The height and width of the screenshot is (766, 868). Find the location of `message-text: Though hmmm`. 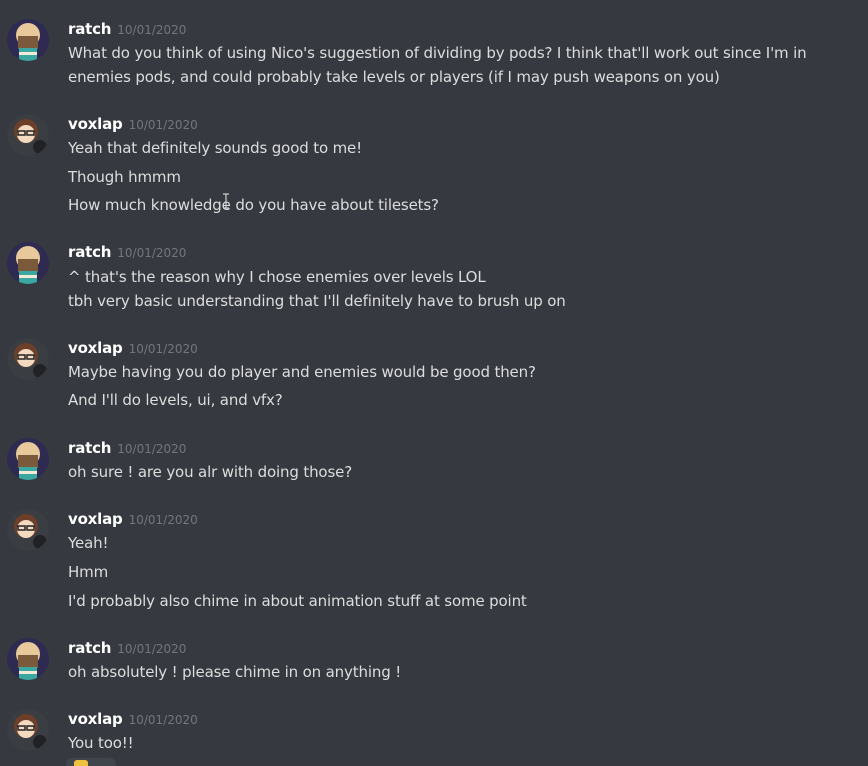

message-text: Though hmmm is located at coordinates (124, 177).